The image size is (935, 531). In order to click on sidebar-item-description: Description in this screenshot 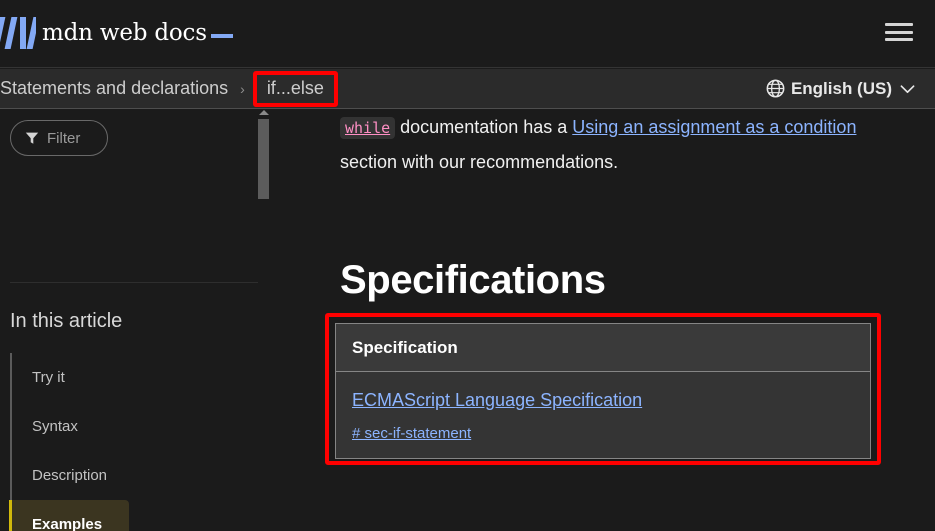, I will do `click(141, 475)`.